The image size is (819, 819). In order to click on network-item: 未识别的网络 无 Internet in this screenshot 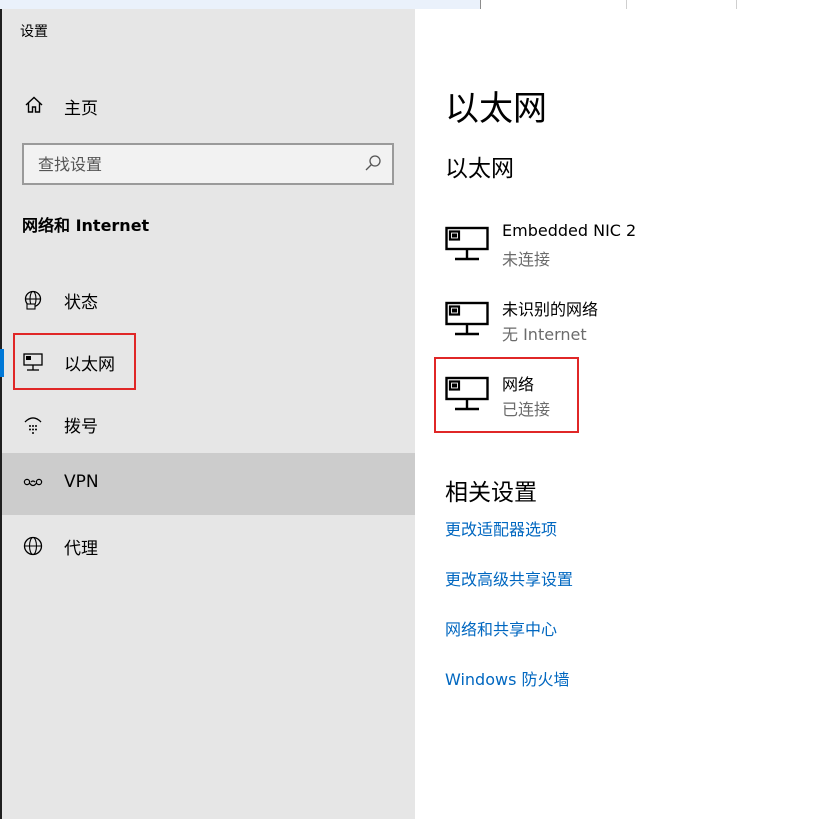, I will do `click(625, 324)`.